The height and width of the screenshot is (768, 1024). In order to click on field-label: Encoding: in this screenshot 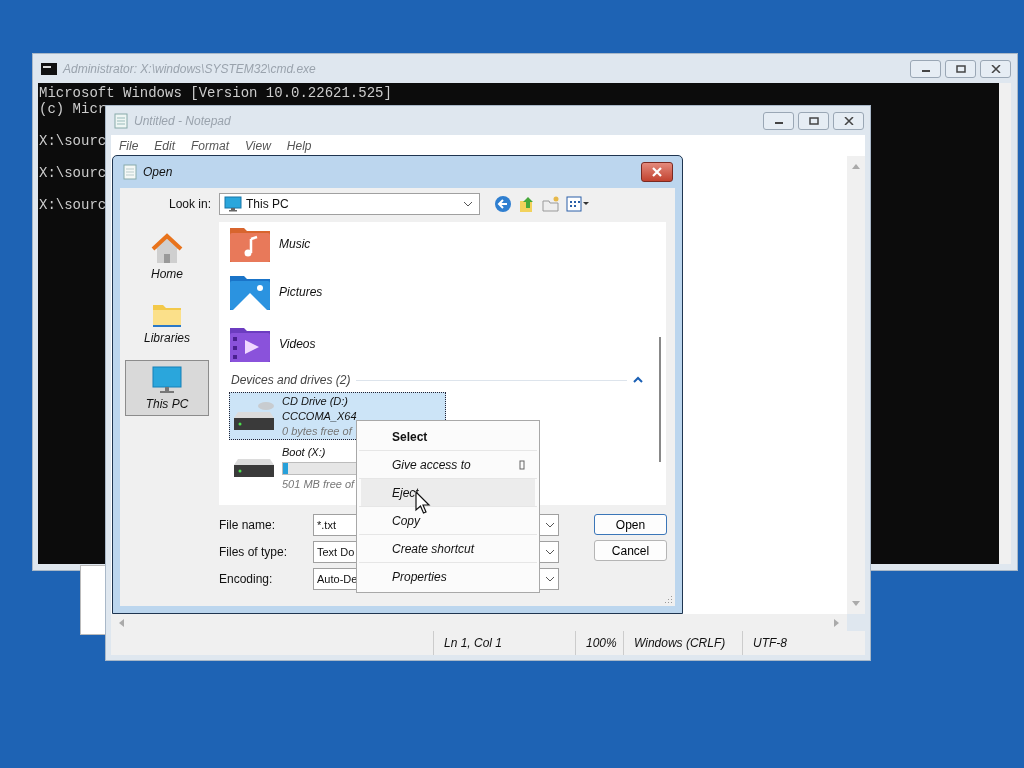, I will do `click(246, 579)`.